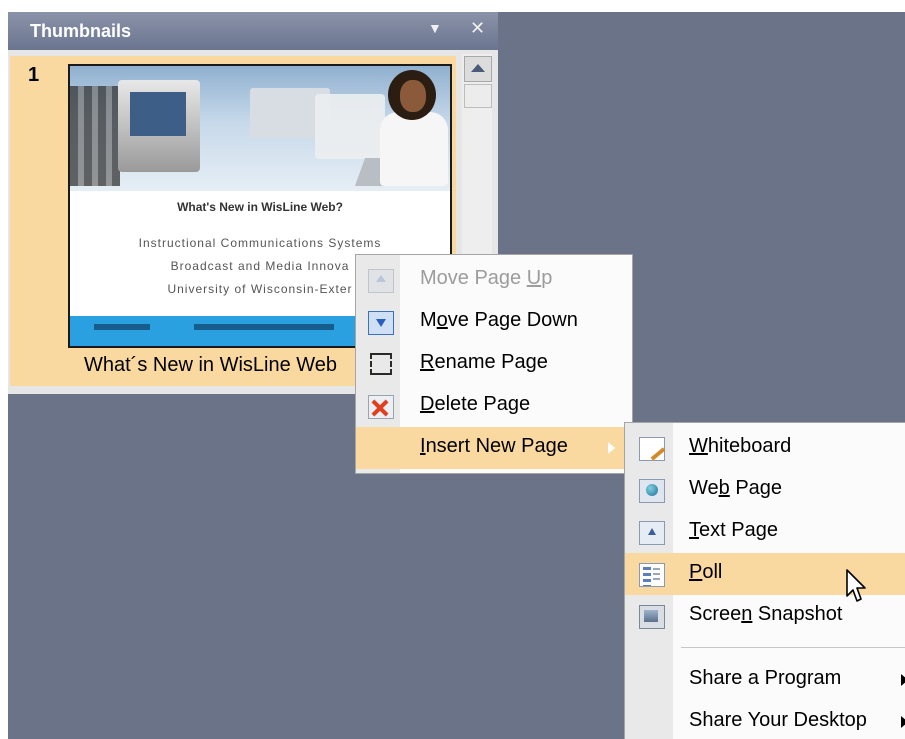 This screenshot has height=739, width=905. I want to click on menu-item-label: Screen Snapshot, so click(766, 614).